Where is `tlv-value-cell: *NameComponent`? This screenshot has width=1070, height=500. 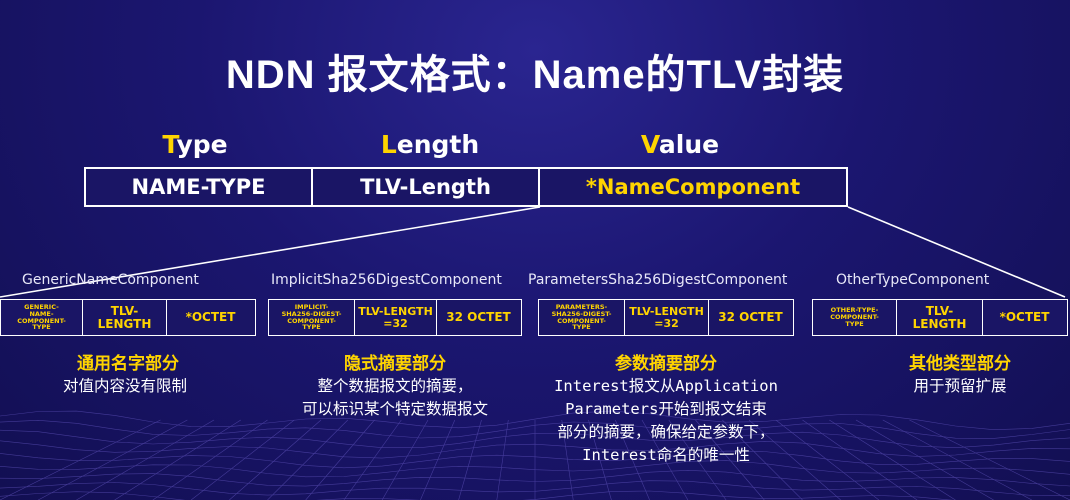 tlv-value-cell: *NameComponent is located at coordinates (693, 187).